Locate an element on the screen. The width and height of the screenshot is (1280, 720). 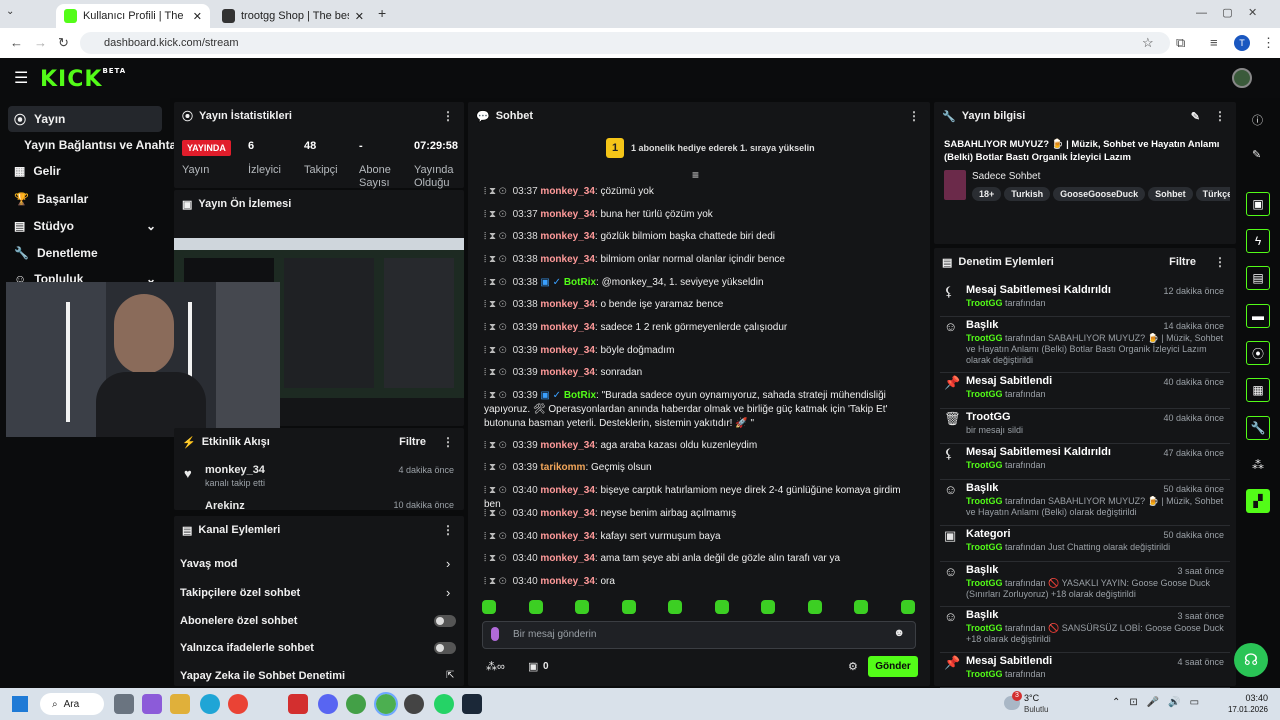
slow-mode-row: Yavaş mod is located at coordinates (208, 564).